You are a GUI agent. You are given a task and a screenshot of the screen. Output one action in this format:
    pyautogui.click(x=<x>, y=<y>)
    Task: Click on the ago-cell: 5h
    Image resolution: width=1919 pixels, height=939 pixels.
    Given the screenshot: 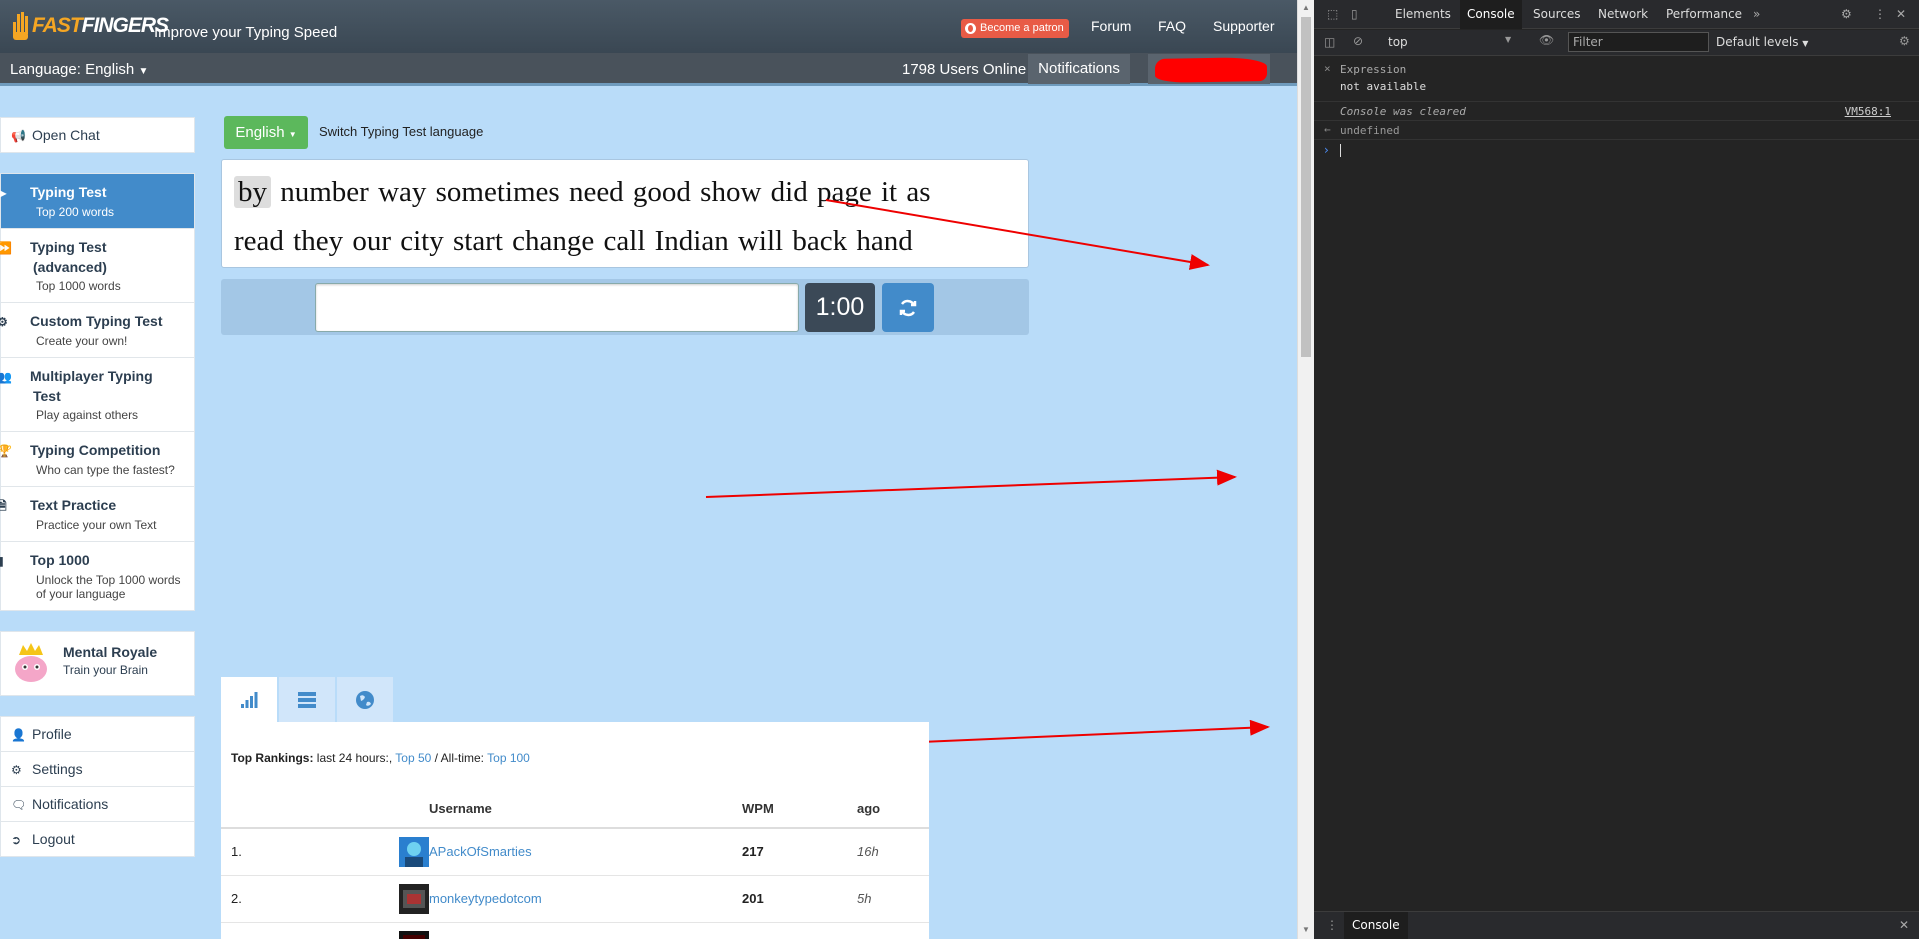 What is the action you would take?
    pyautogui.click(x=893, y=899)
    